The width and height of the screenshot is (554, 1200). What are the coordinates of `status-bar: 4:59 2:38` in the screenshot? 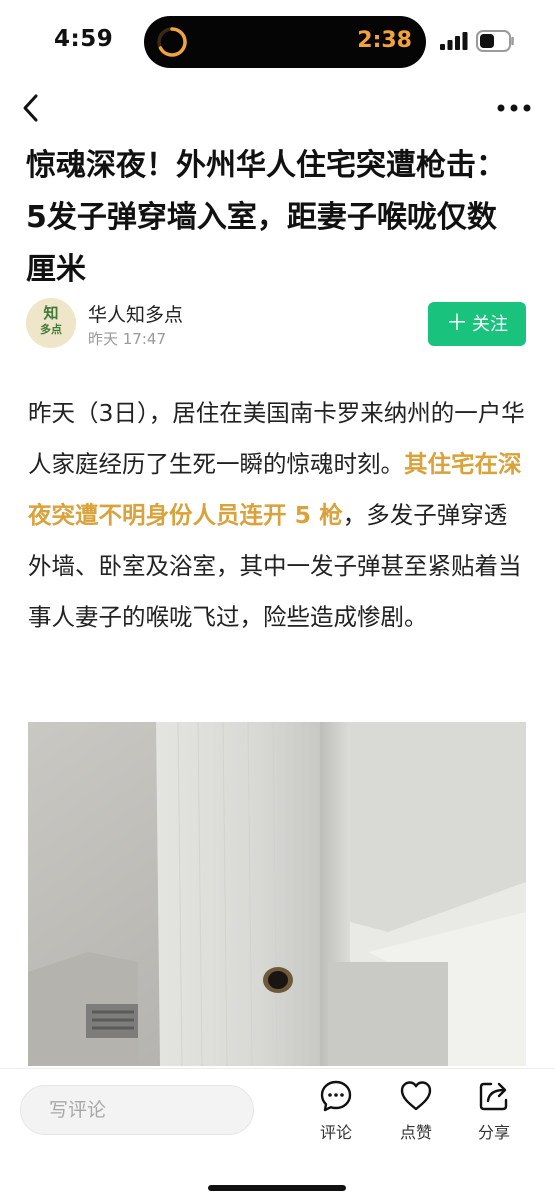 It's located at (277, 40).